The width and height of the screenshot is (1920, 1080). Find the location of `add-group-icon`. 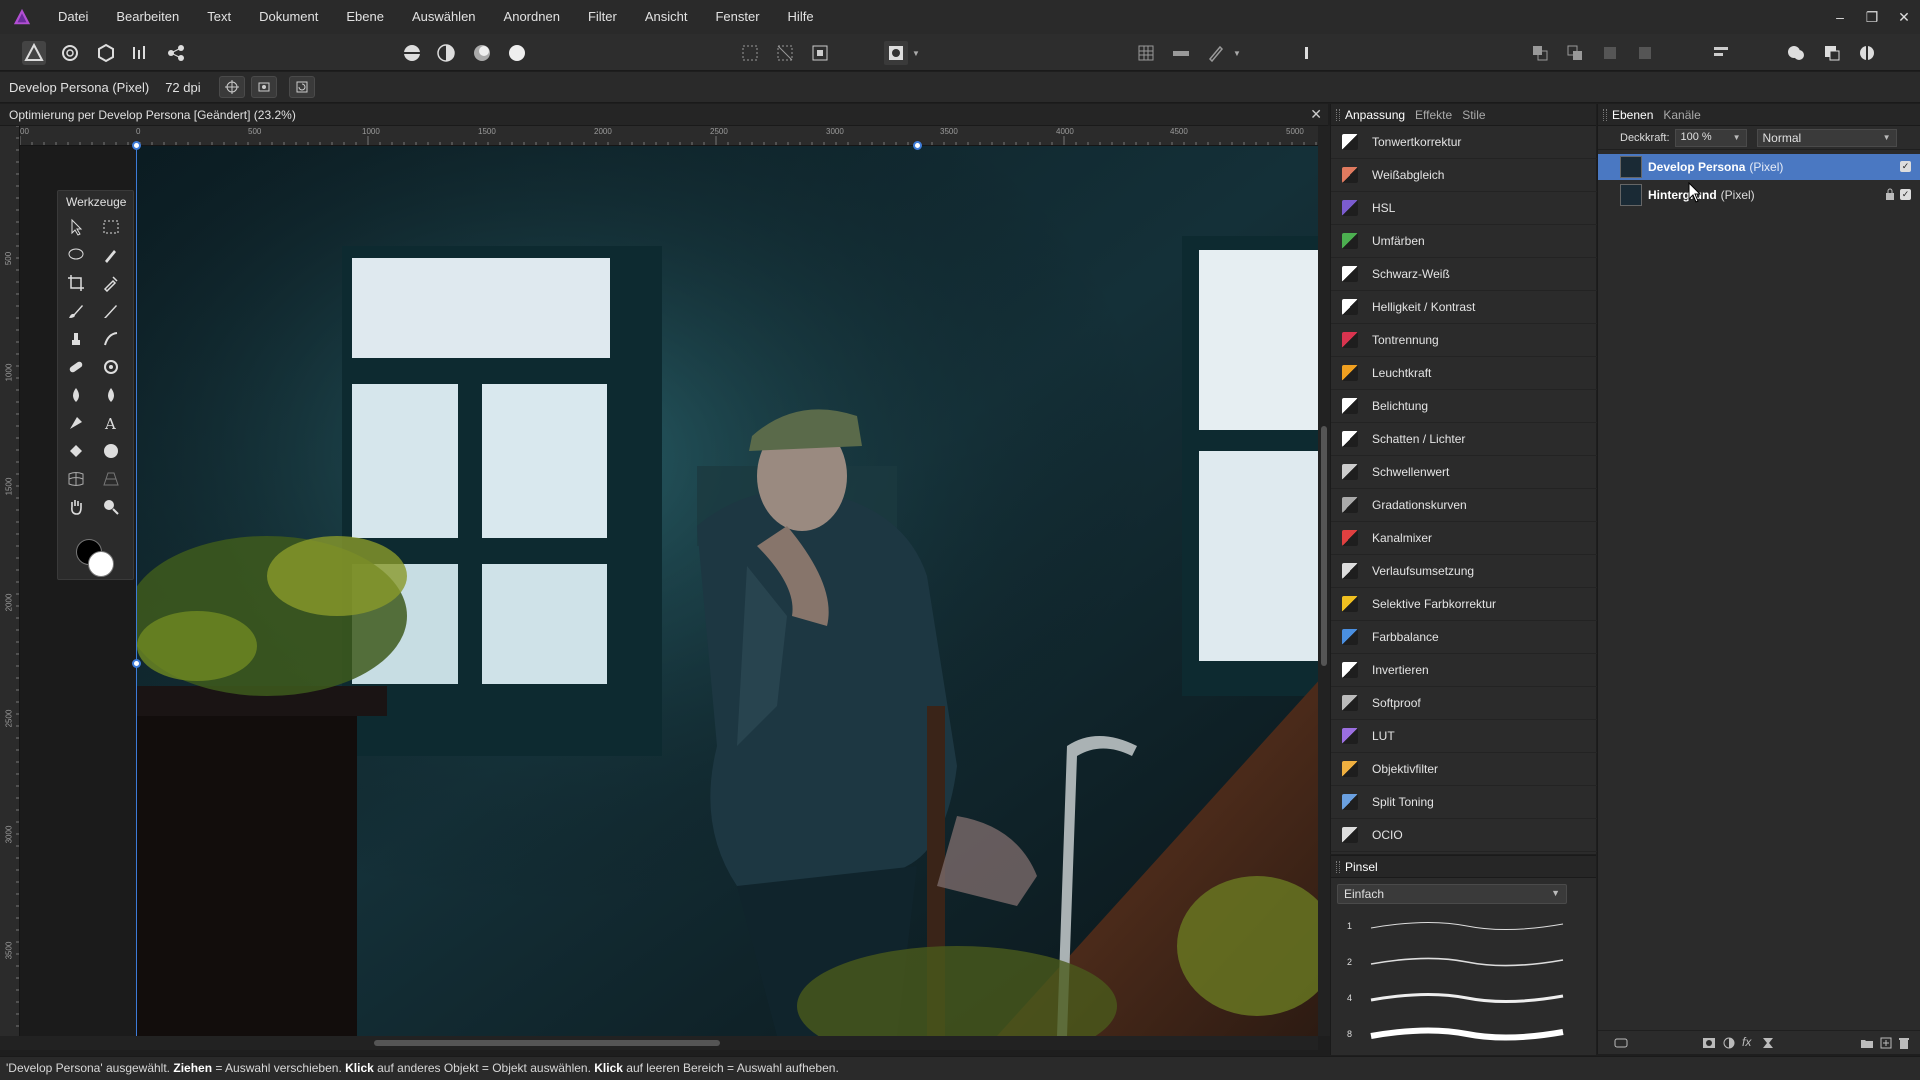

add-group-icon is located at coordinates (1867, 1043).